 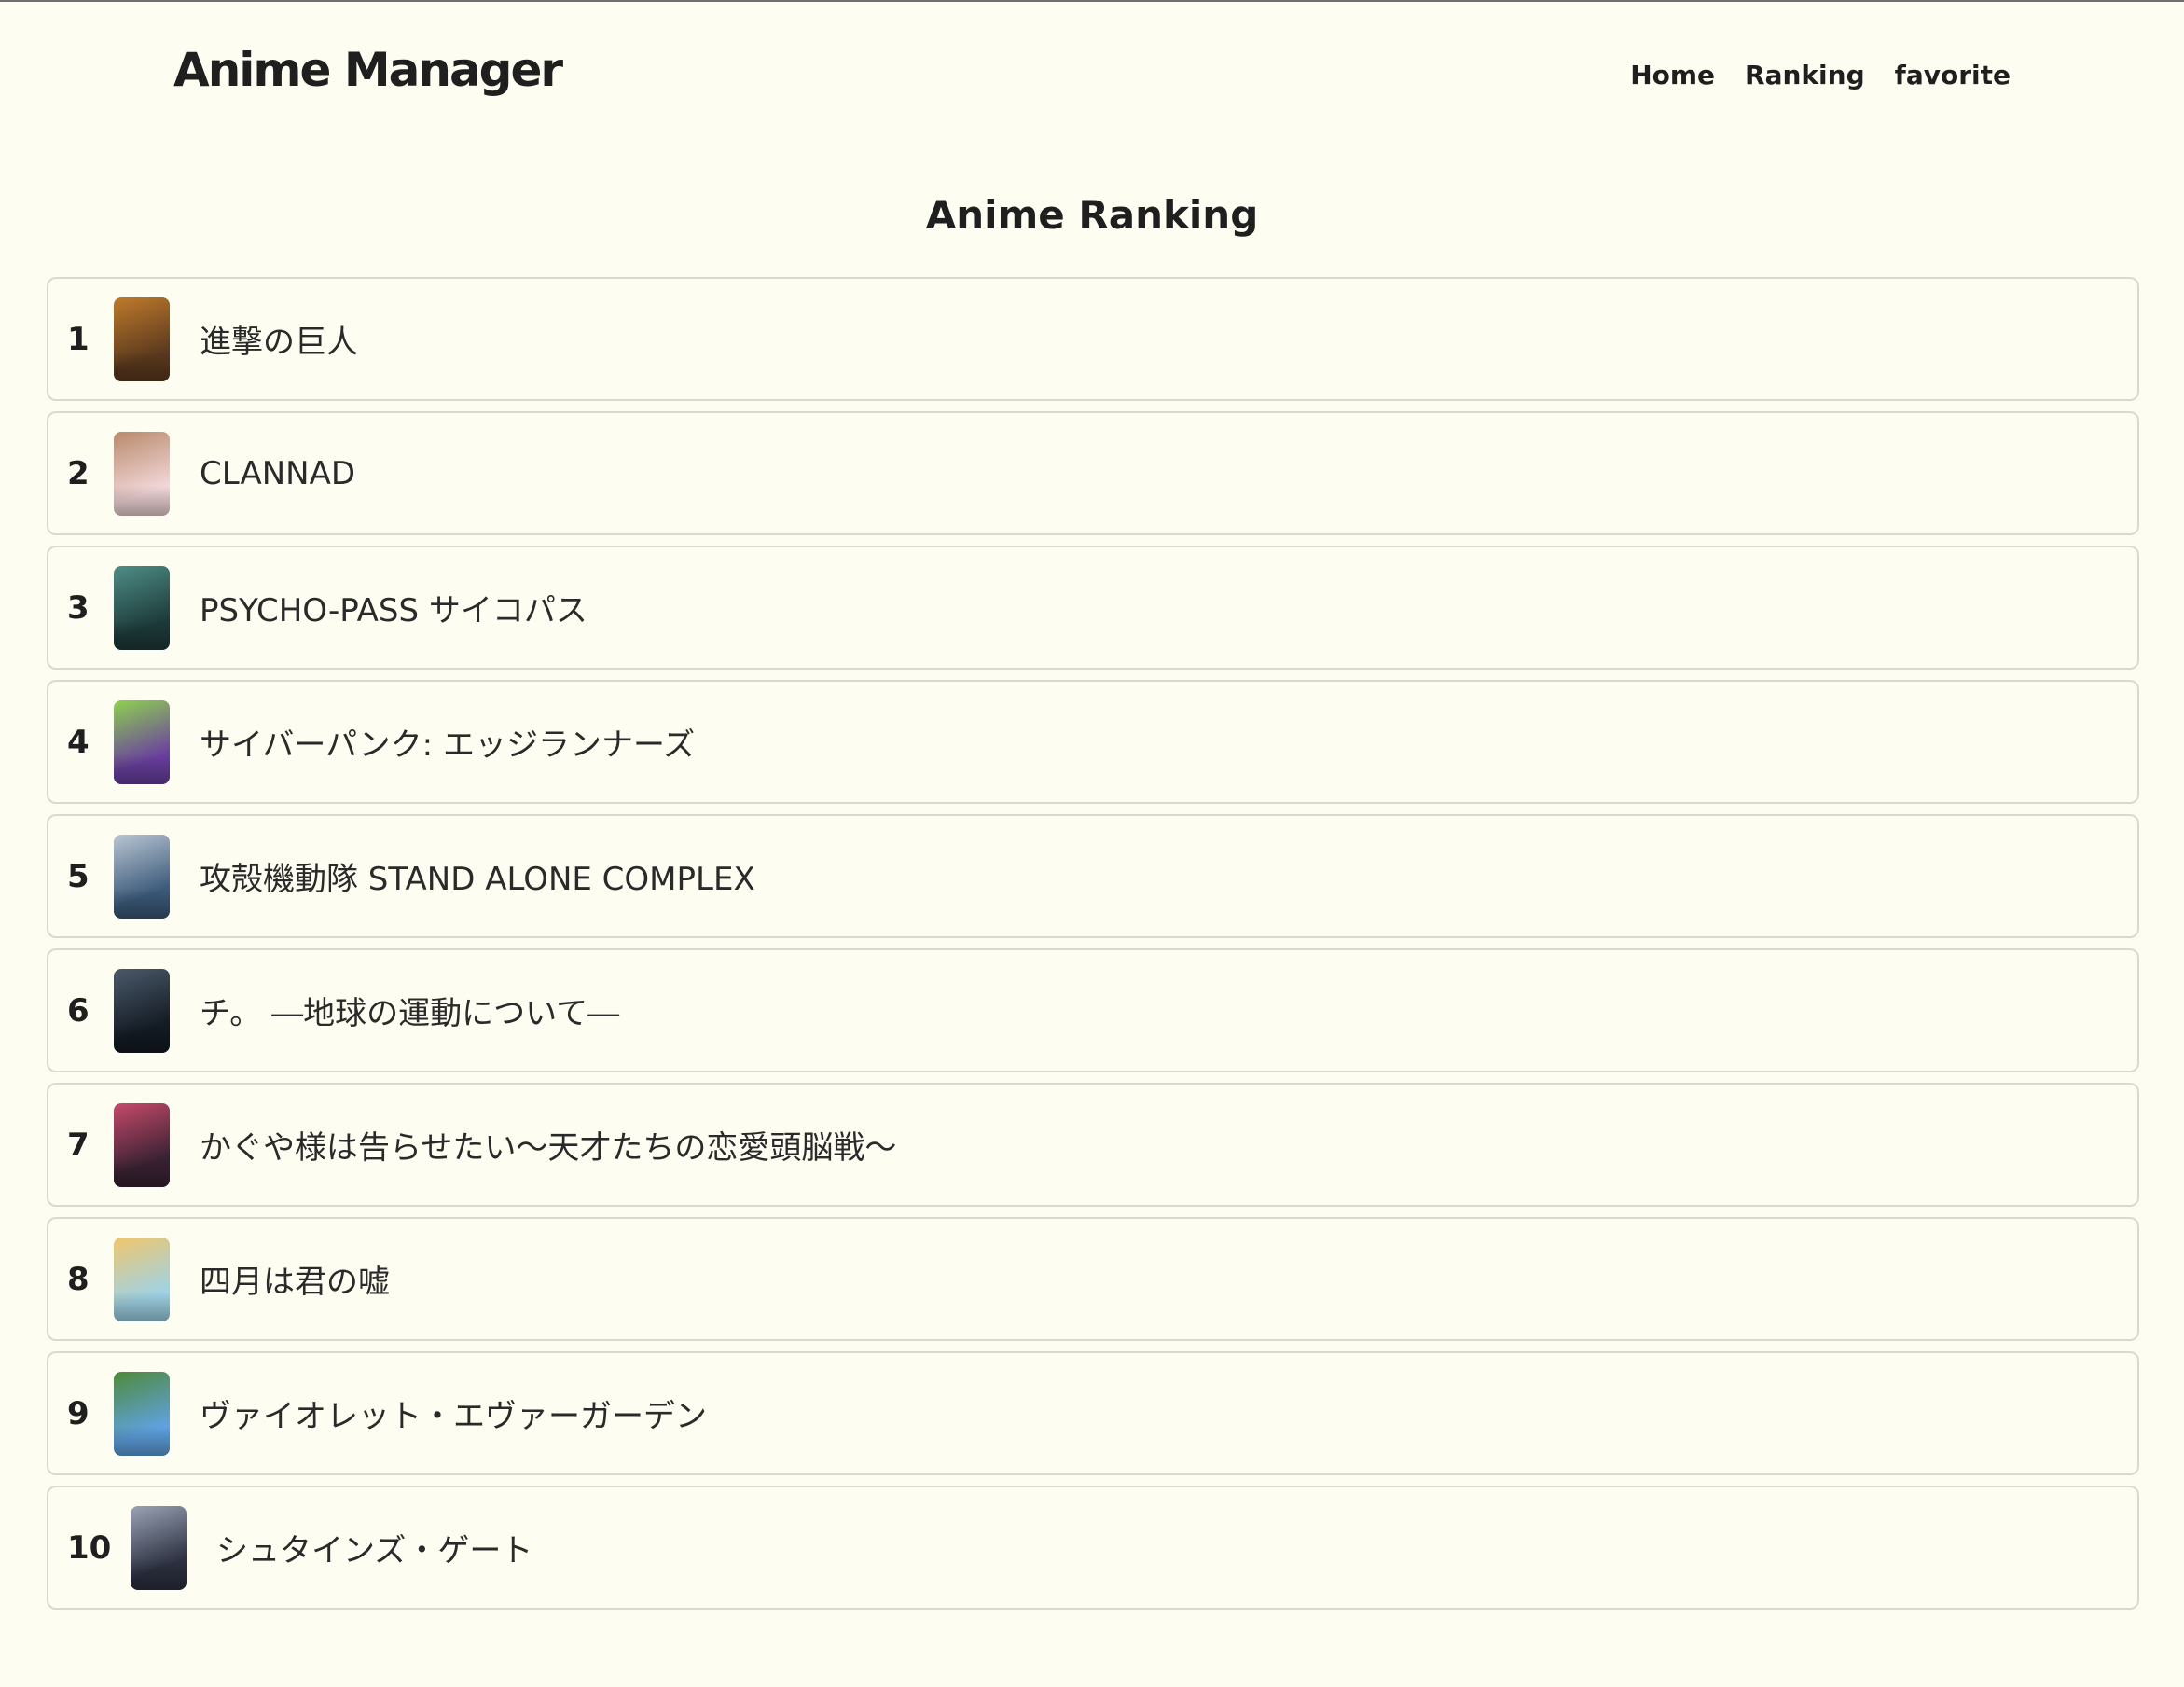 What do you see at coordinates (448, 745) in the screenshot?
I see `anime-title: サイバーパンク: エッジランナーズ` at bounding box center [448, 745].